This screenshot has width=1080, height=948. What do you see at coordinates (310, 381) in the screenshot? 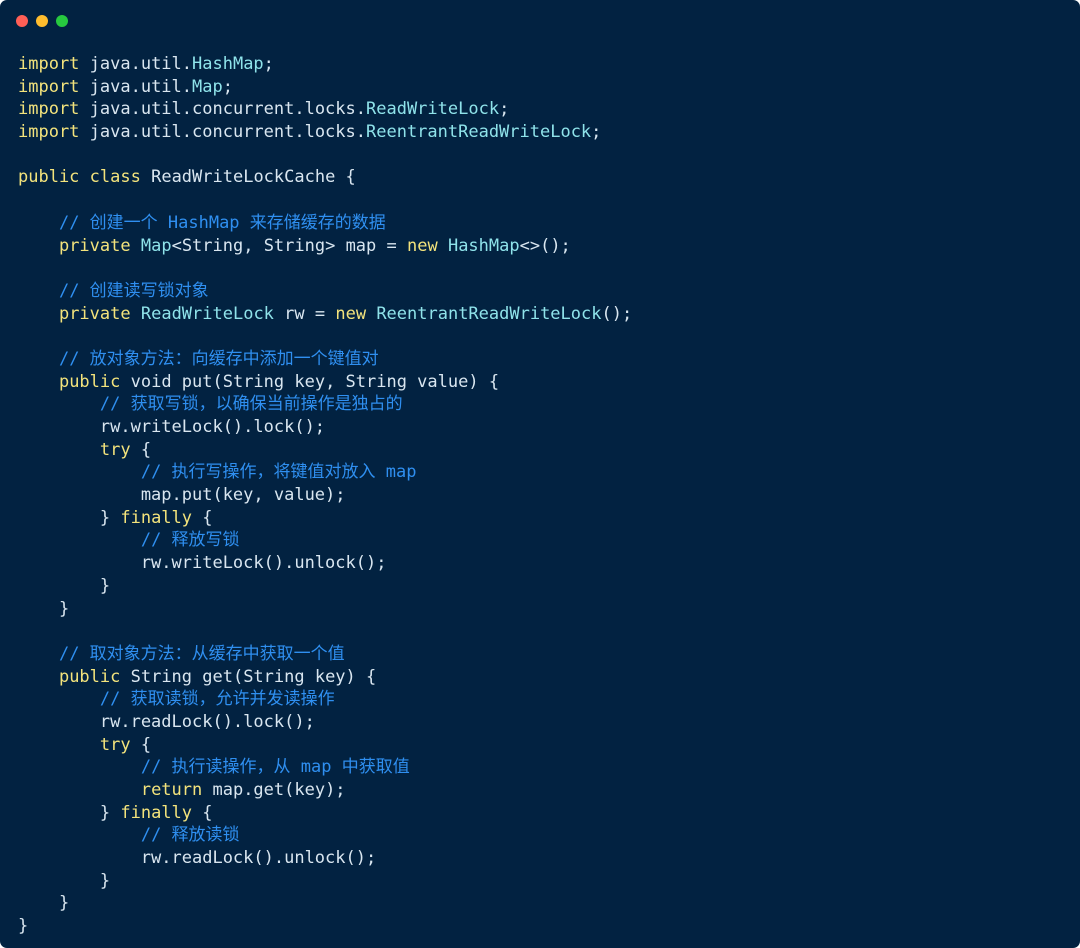
I see `code-text: void put(String key, String value) {` at bounding box center [310, 381].